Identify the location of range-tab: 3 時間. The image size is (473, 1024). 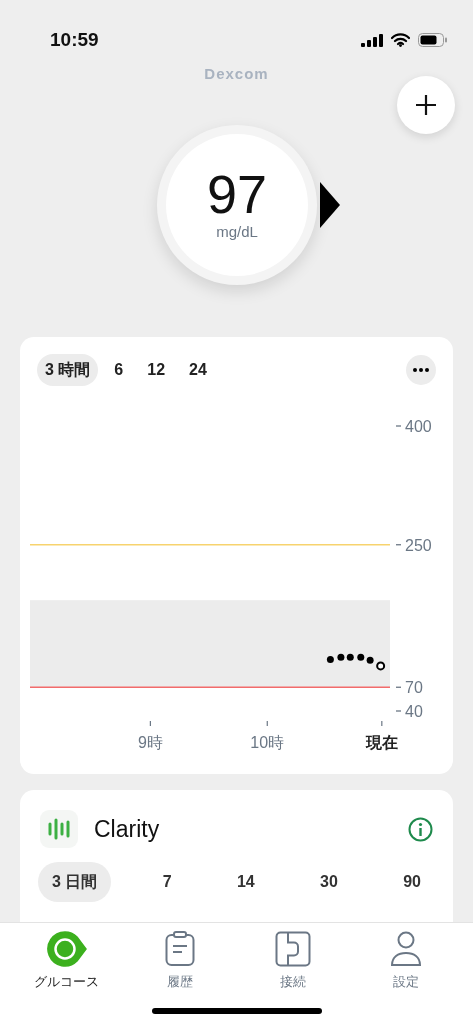
(68, 370).